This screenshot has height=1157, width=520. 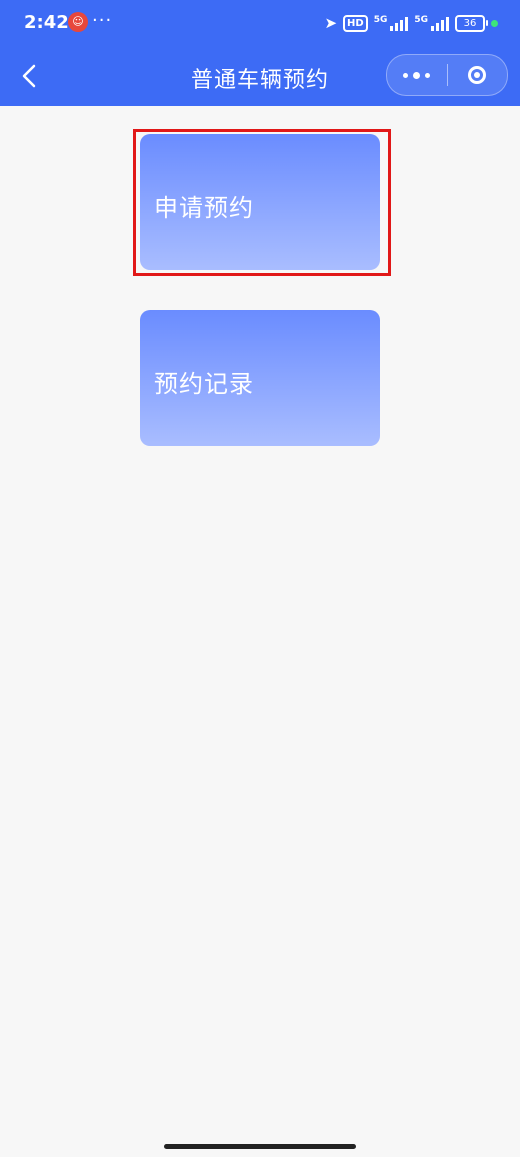 I want to click on more-dots-icon, so click(x=417, y=75).